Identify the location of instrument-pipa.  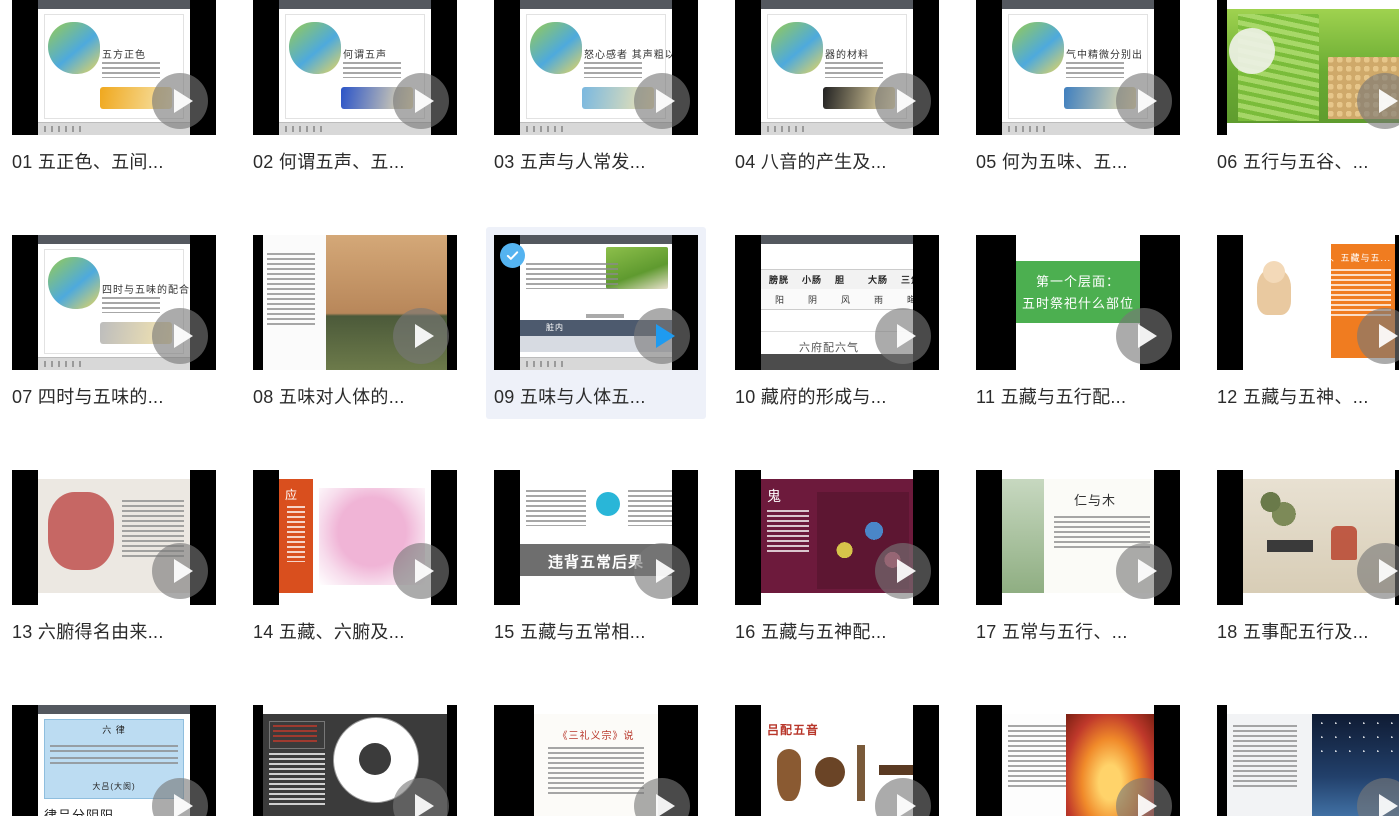
(789, 775).